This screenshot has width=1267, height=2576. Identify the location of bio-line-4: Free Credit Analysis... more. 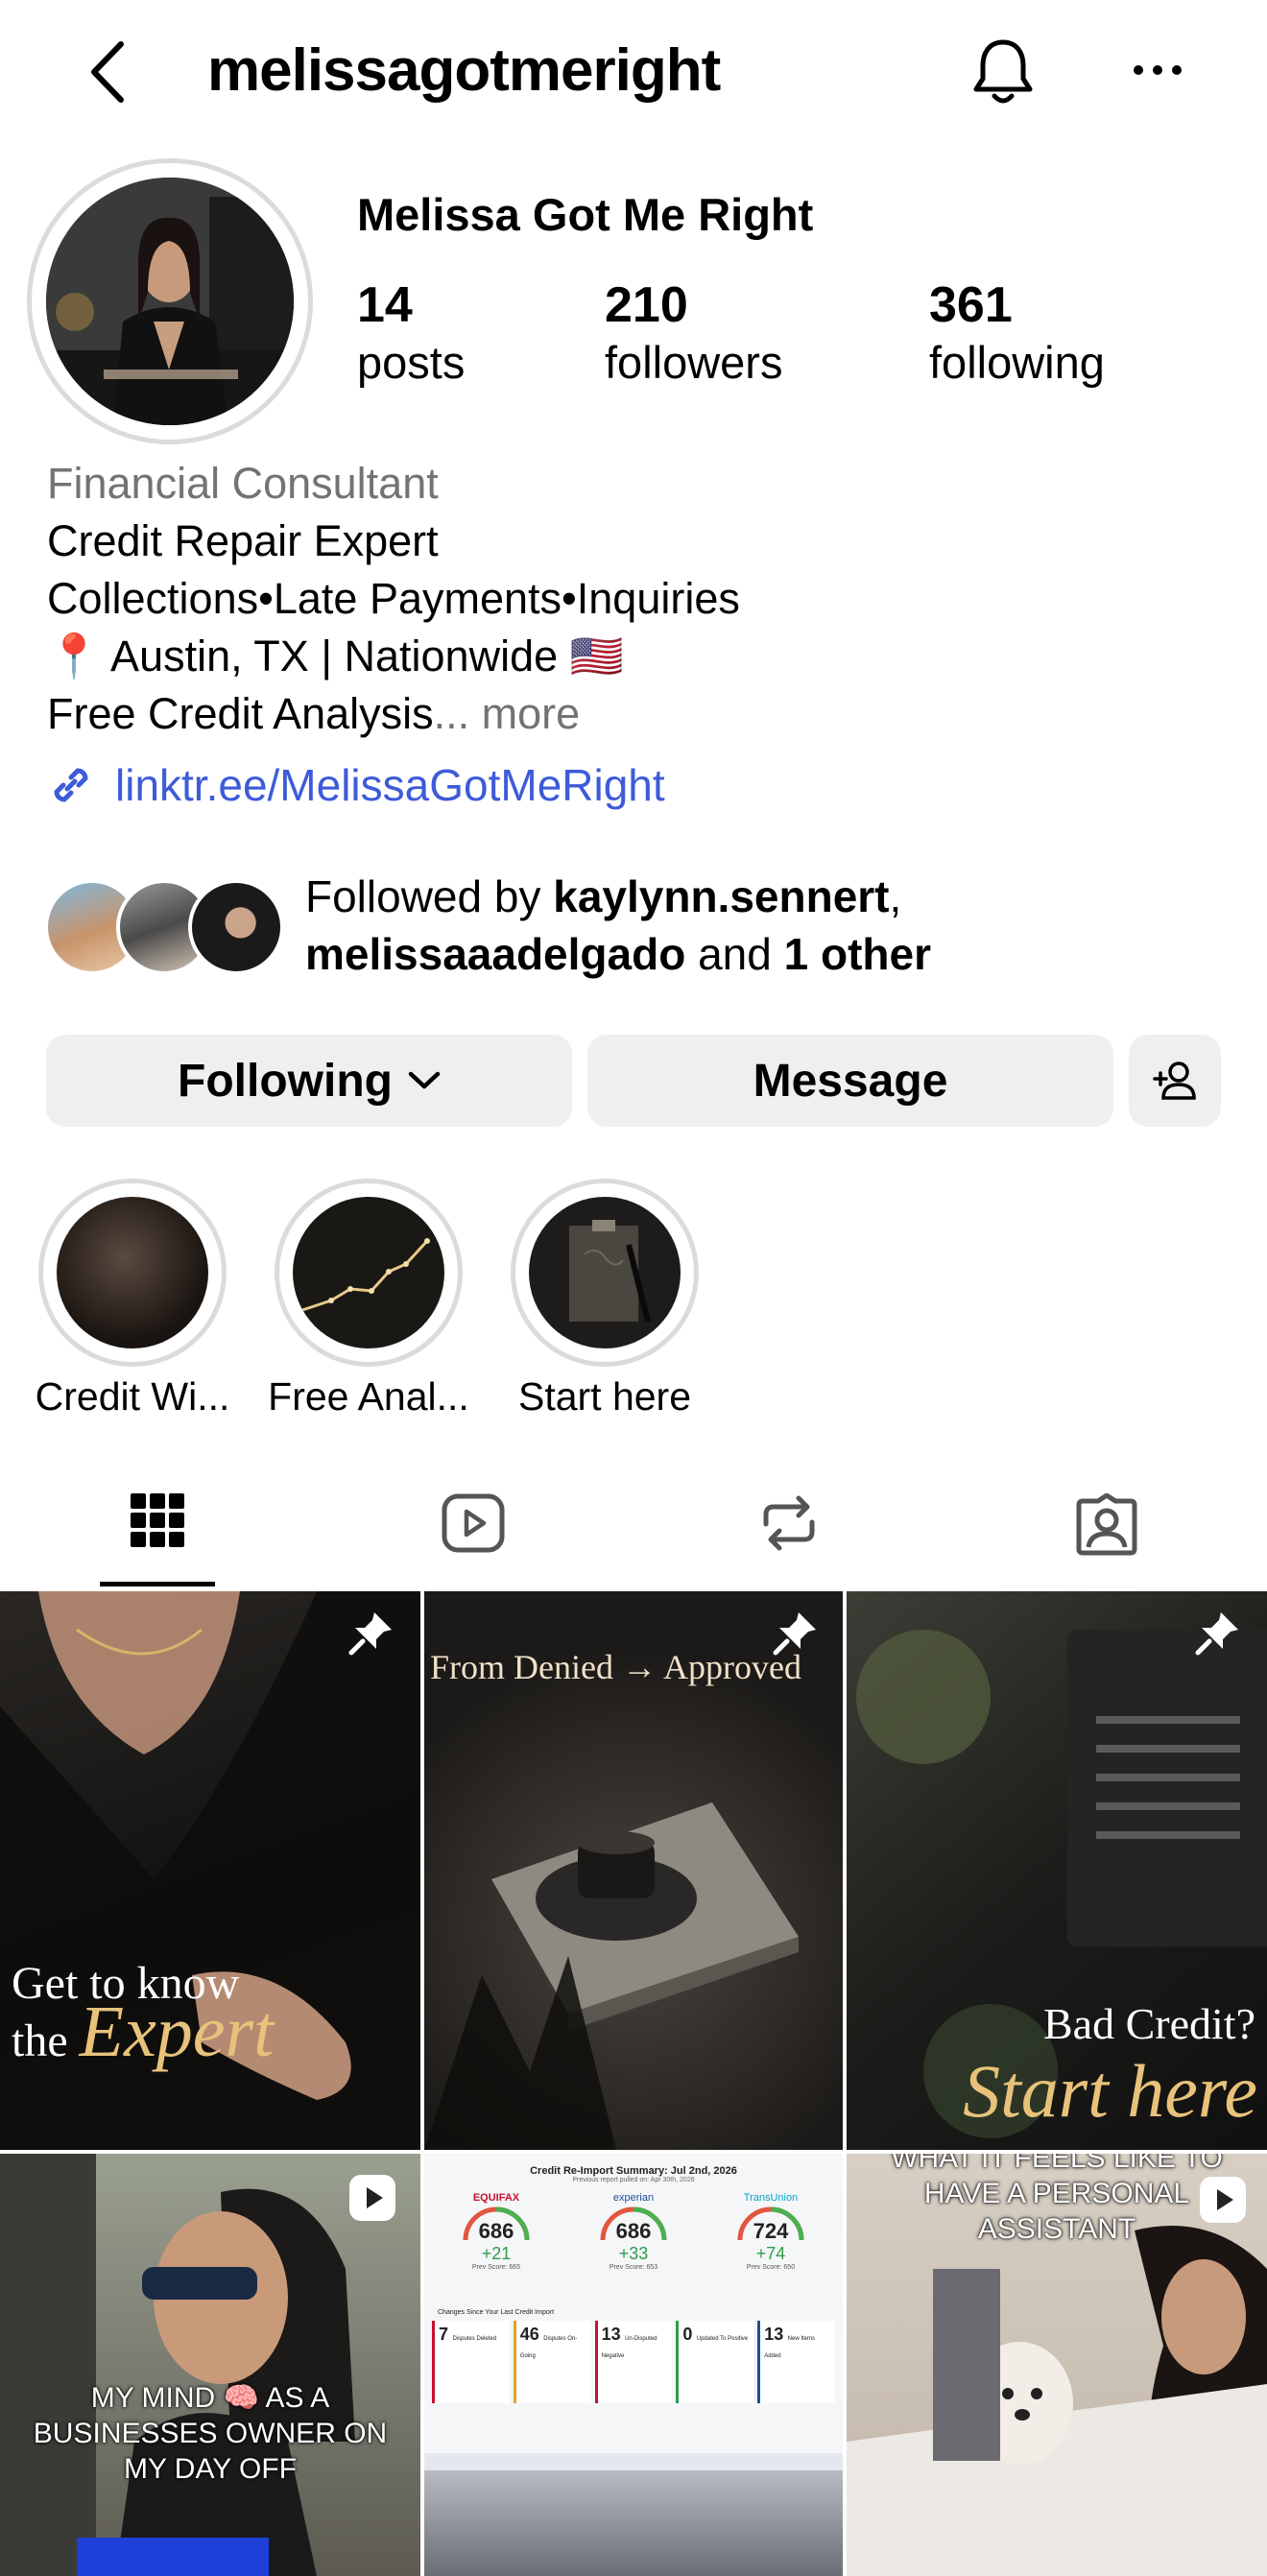
(313, 714).